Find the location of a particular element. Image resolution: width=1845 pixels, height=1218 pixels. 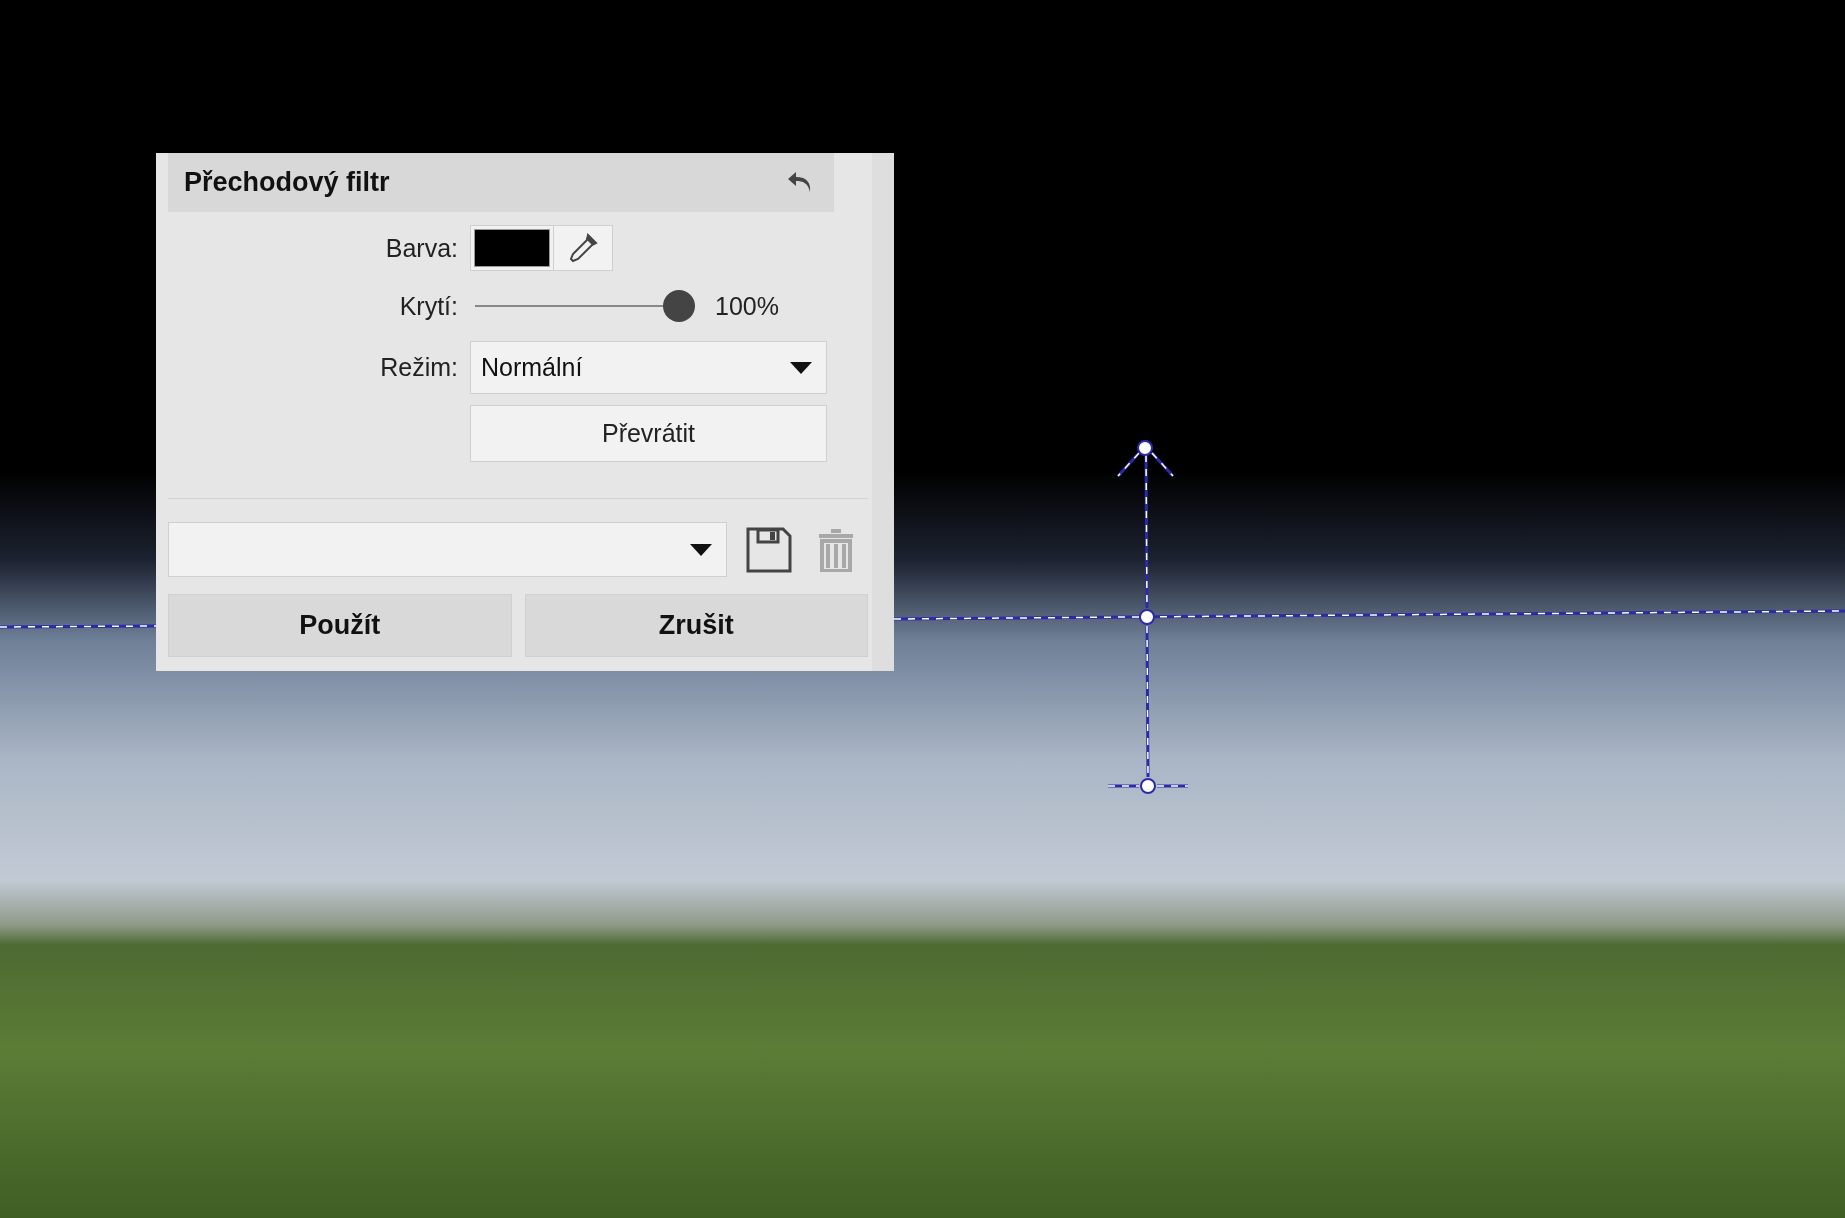

flip-button: Převrátit is located at coordinates (648, 433).